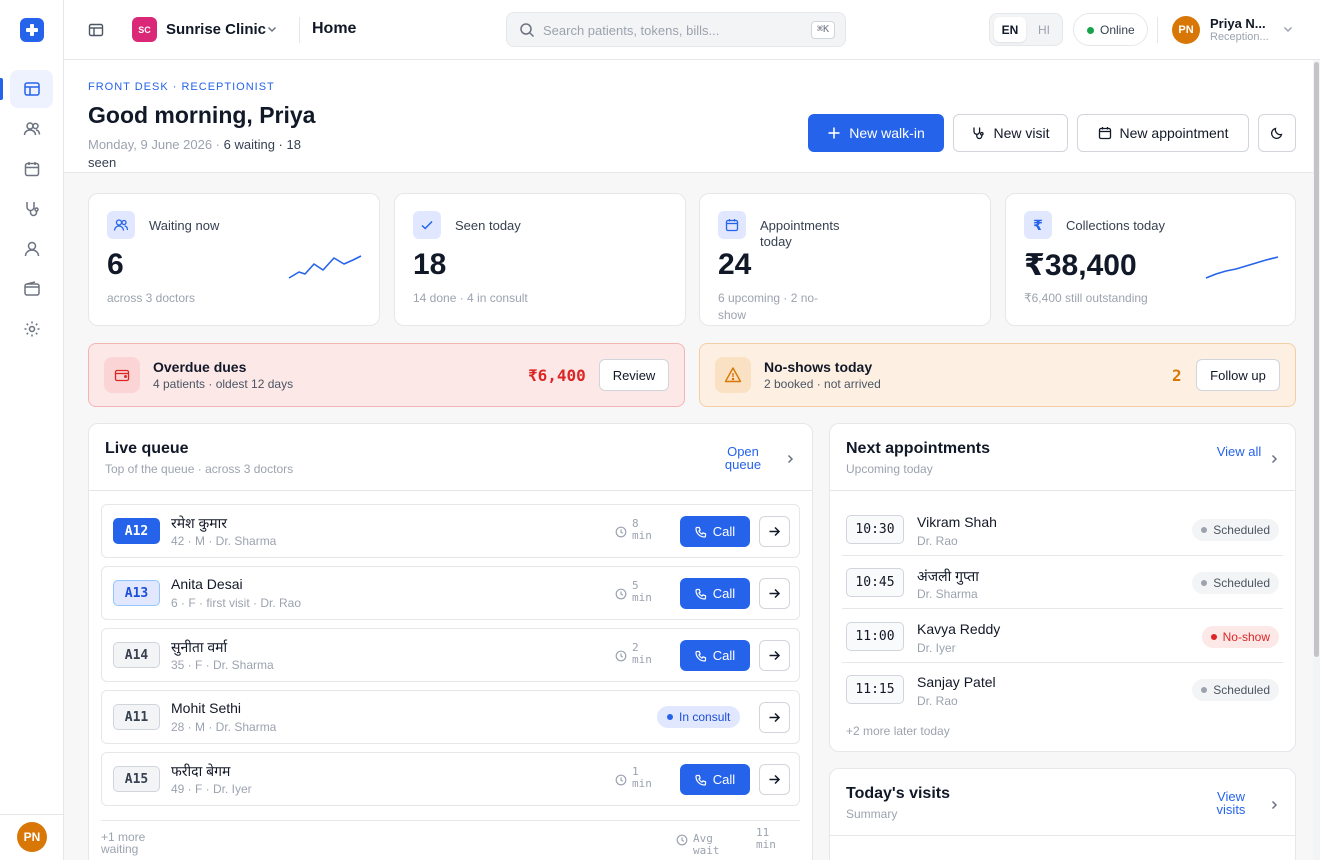  I want to click on view-all-link: View all, so click(1239, 451).